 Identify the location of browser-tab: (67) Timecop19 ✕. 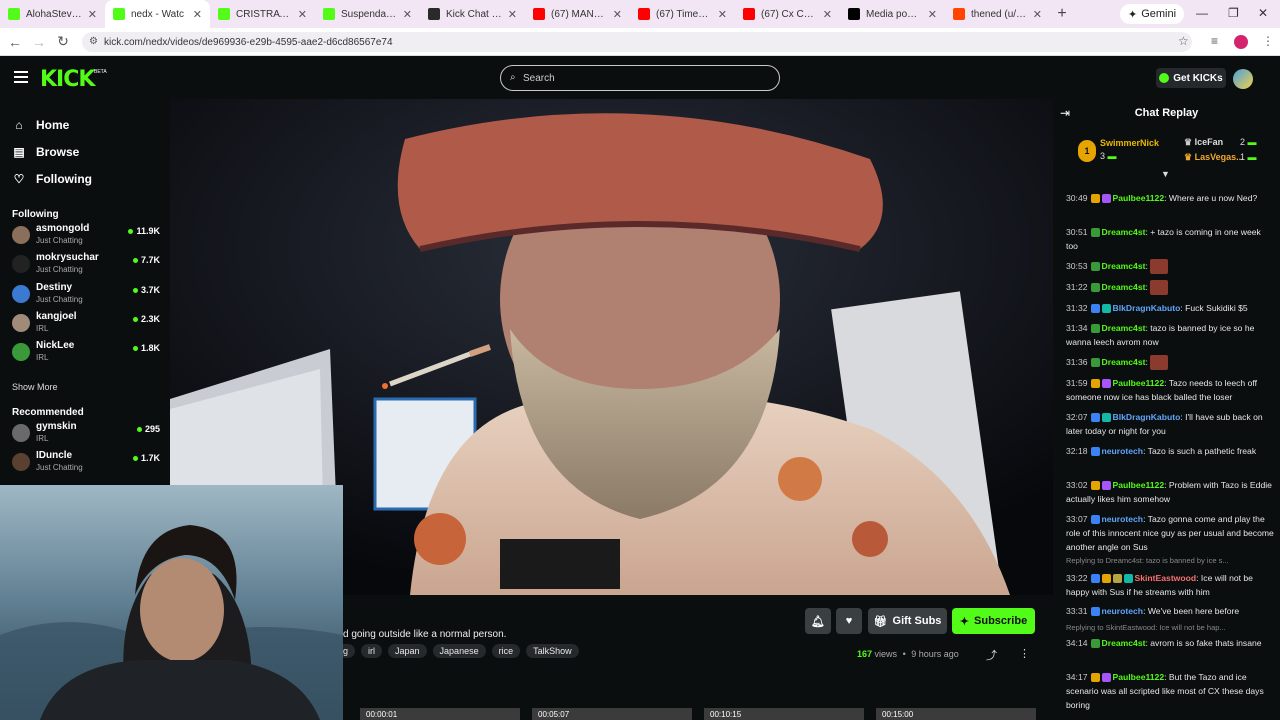
(682, 14).